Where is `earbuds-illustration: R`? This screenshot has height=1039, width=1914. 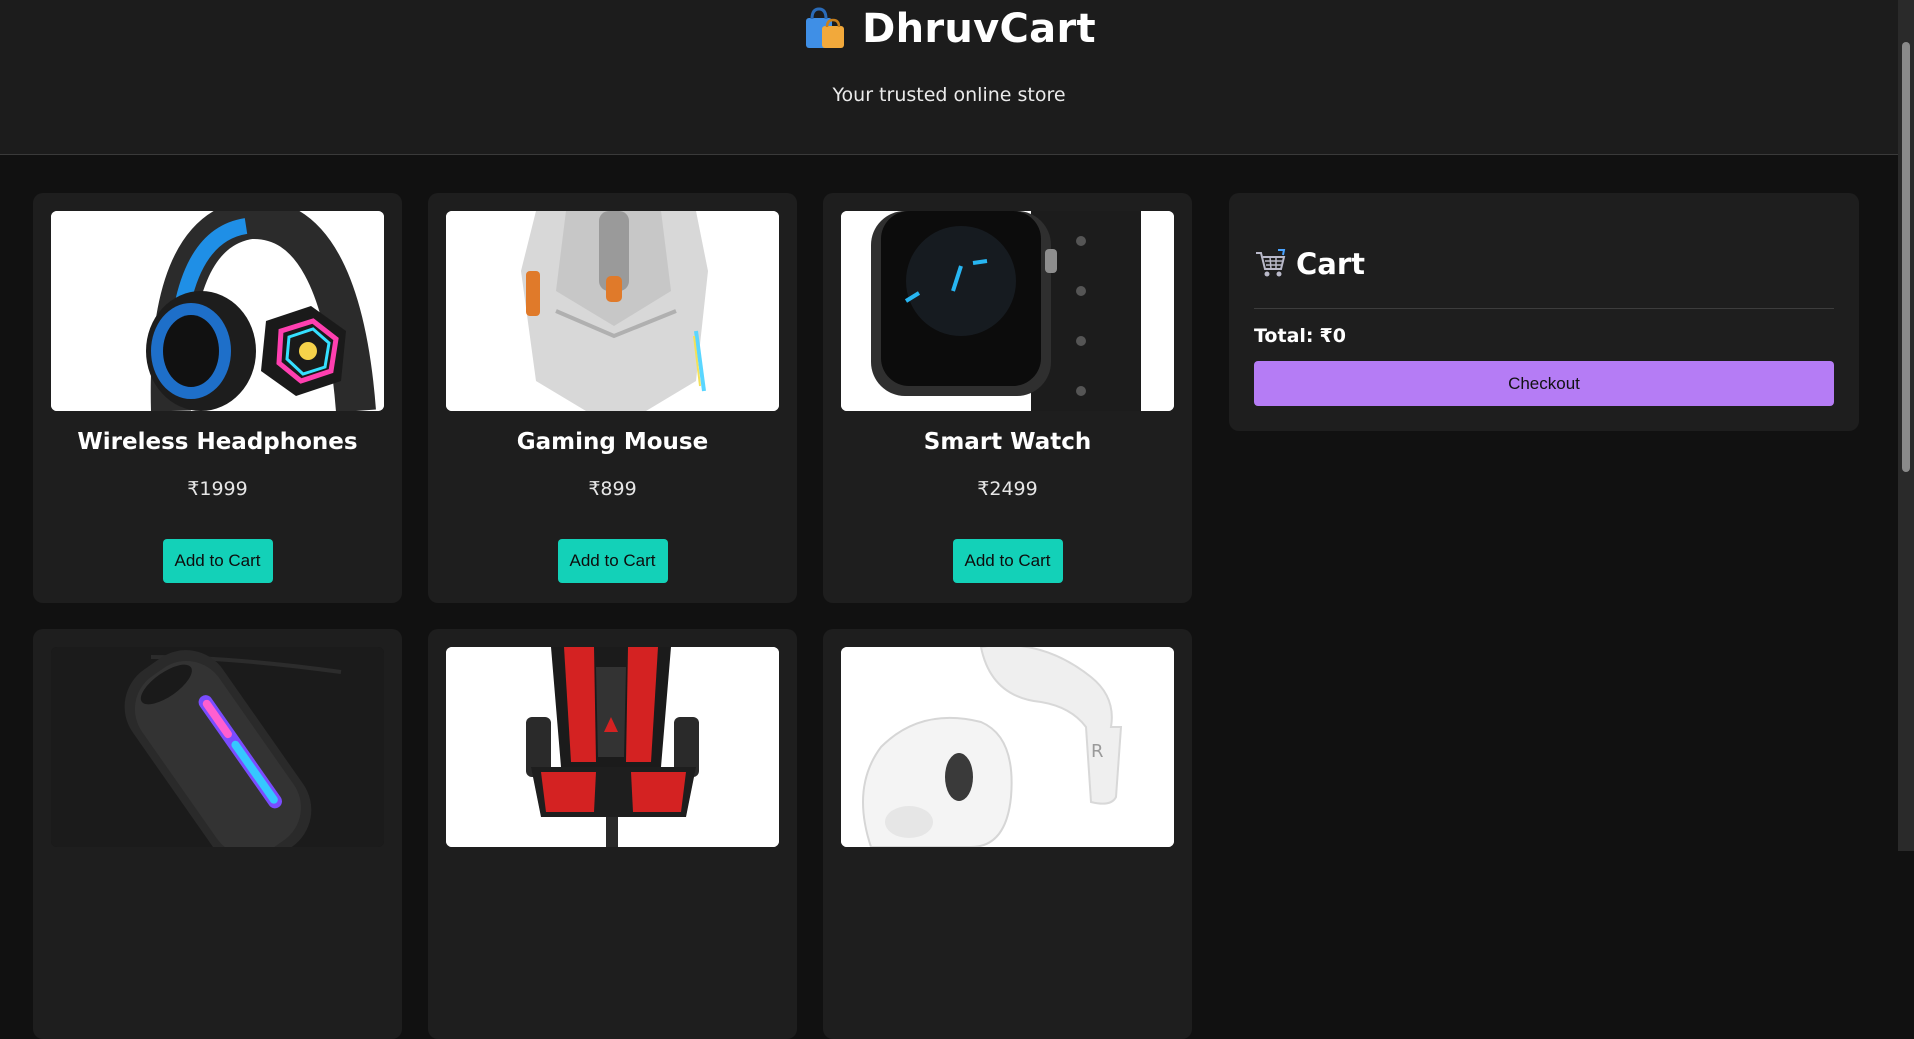 earbuds-illustration: R is located at coordinates (1007, 747).